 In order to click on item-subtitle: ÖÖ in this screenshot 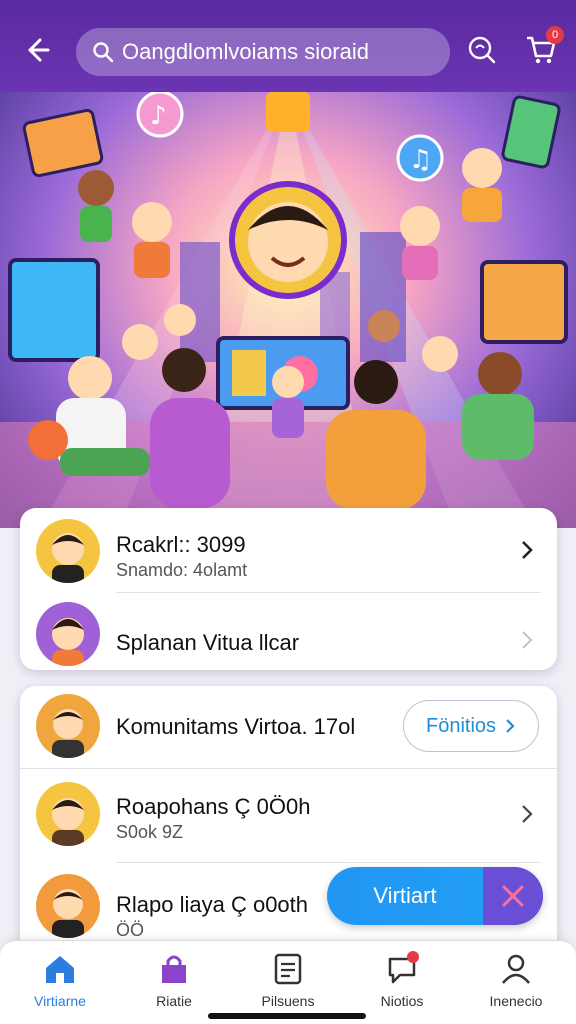, I will do `click(130, 930)`.